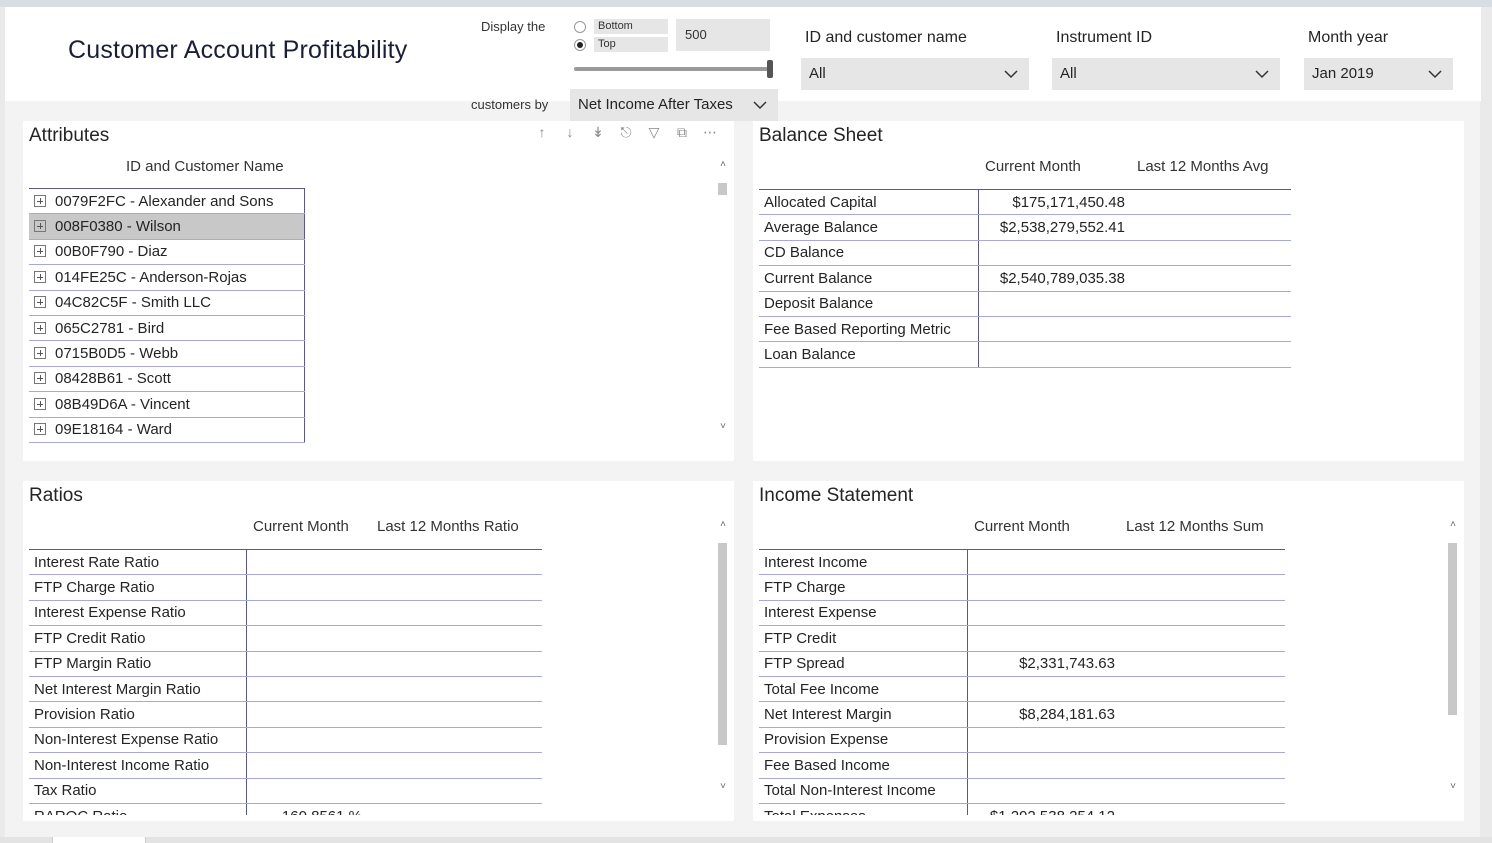  I want to click on row-label: Total Non-Interest Income, so click(863, 791).